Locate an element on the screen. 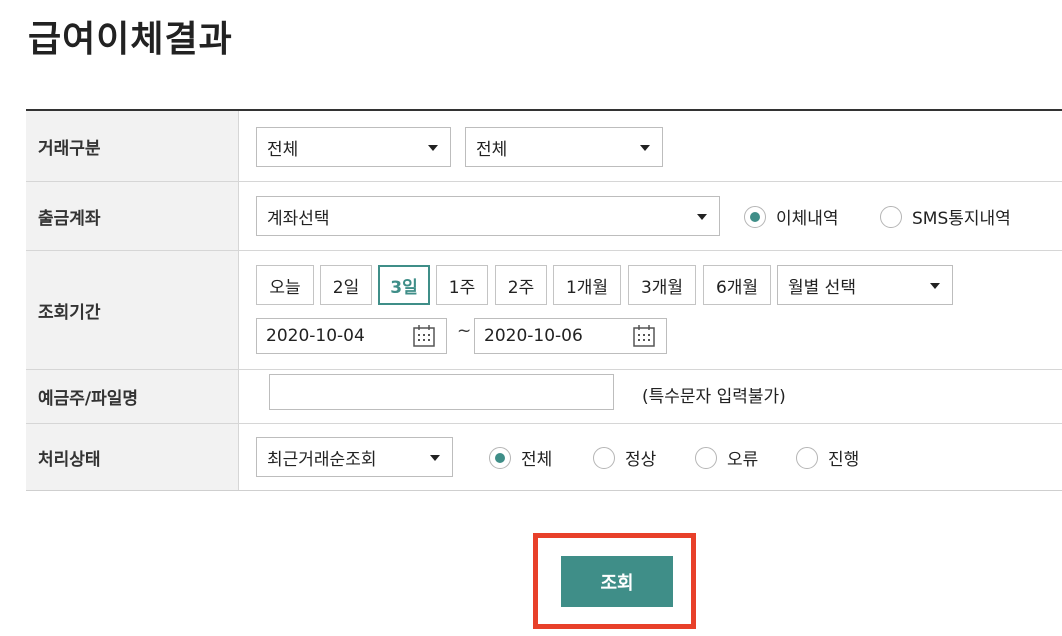 The width and height of the screenshot is (1062, 636). month-select: 월별 선택 is located at coordinates (865, 285).